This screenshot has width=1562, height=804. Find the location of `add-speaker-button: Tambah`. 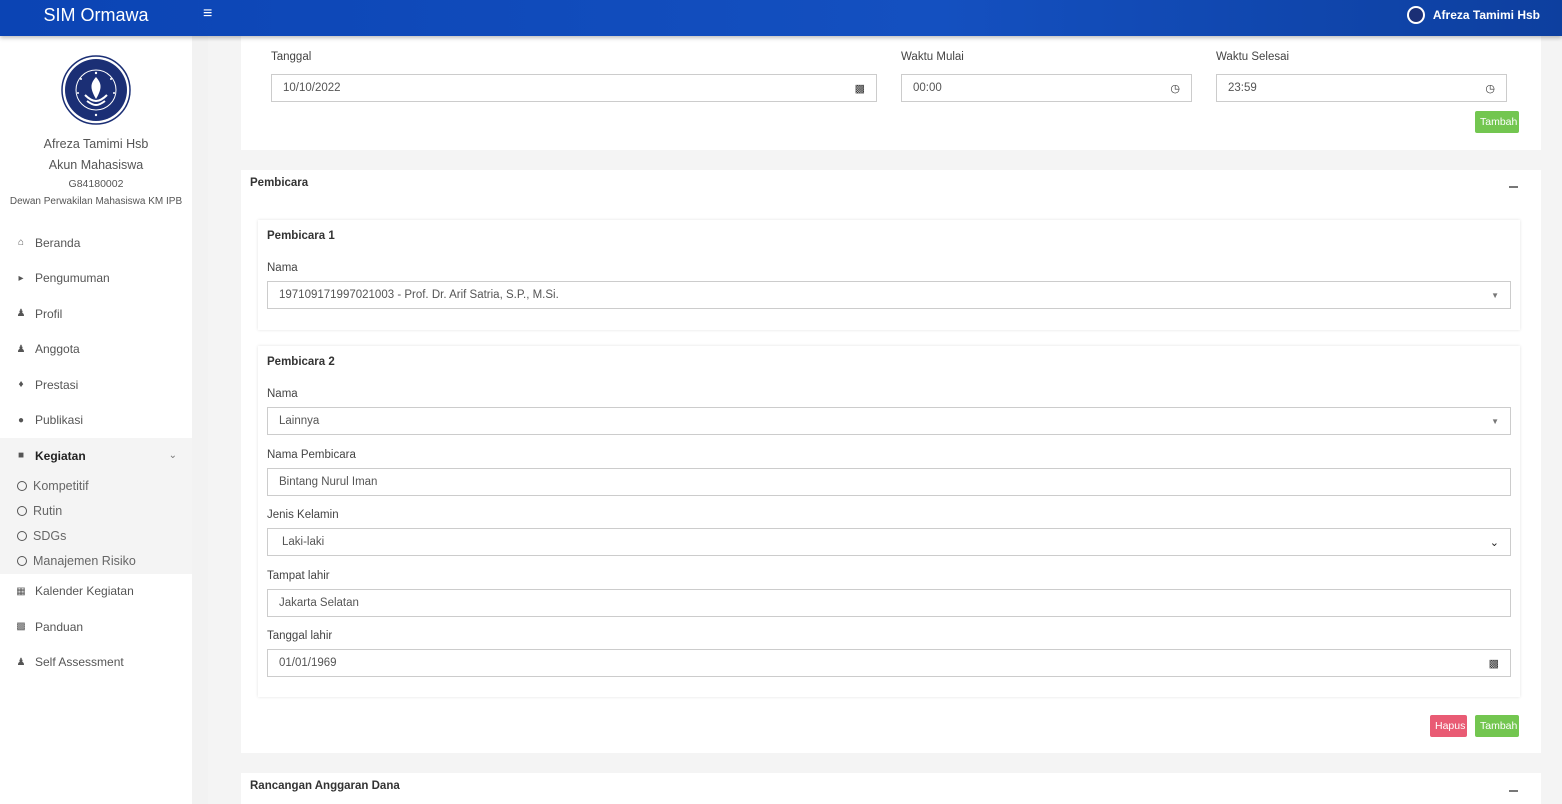

add-speaker-button: Tambah is located at coordinates (1497, 726).